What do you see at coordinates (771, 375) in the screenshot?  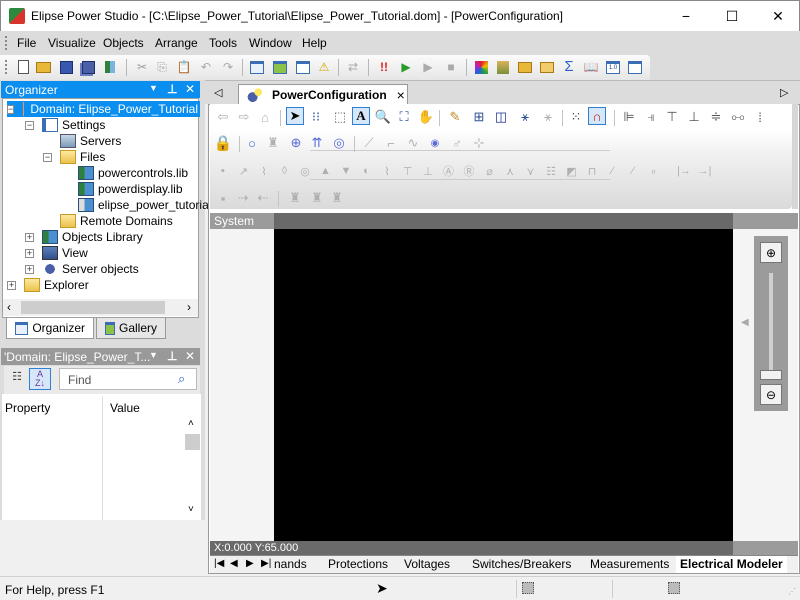 I see `zoom-slider-thumb` at bounding box center [771, 375].